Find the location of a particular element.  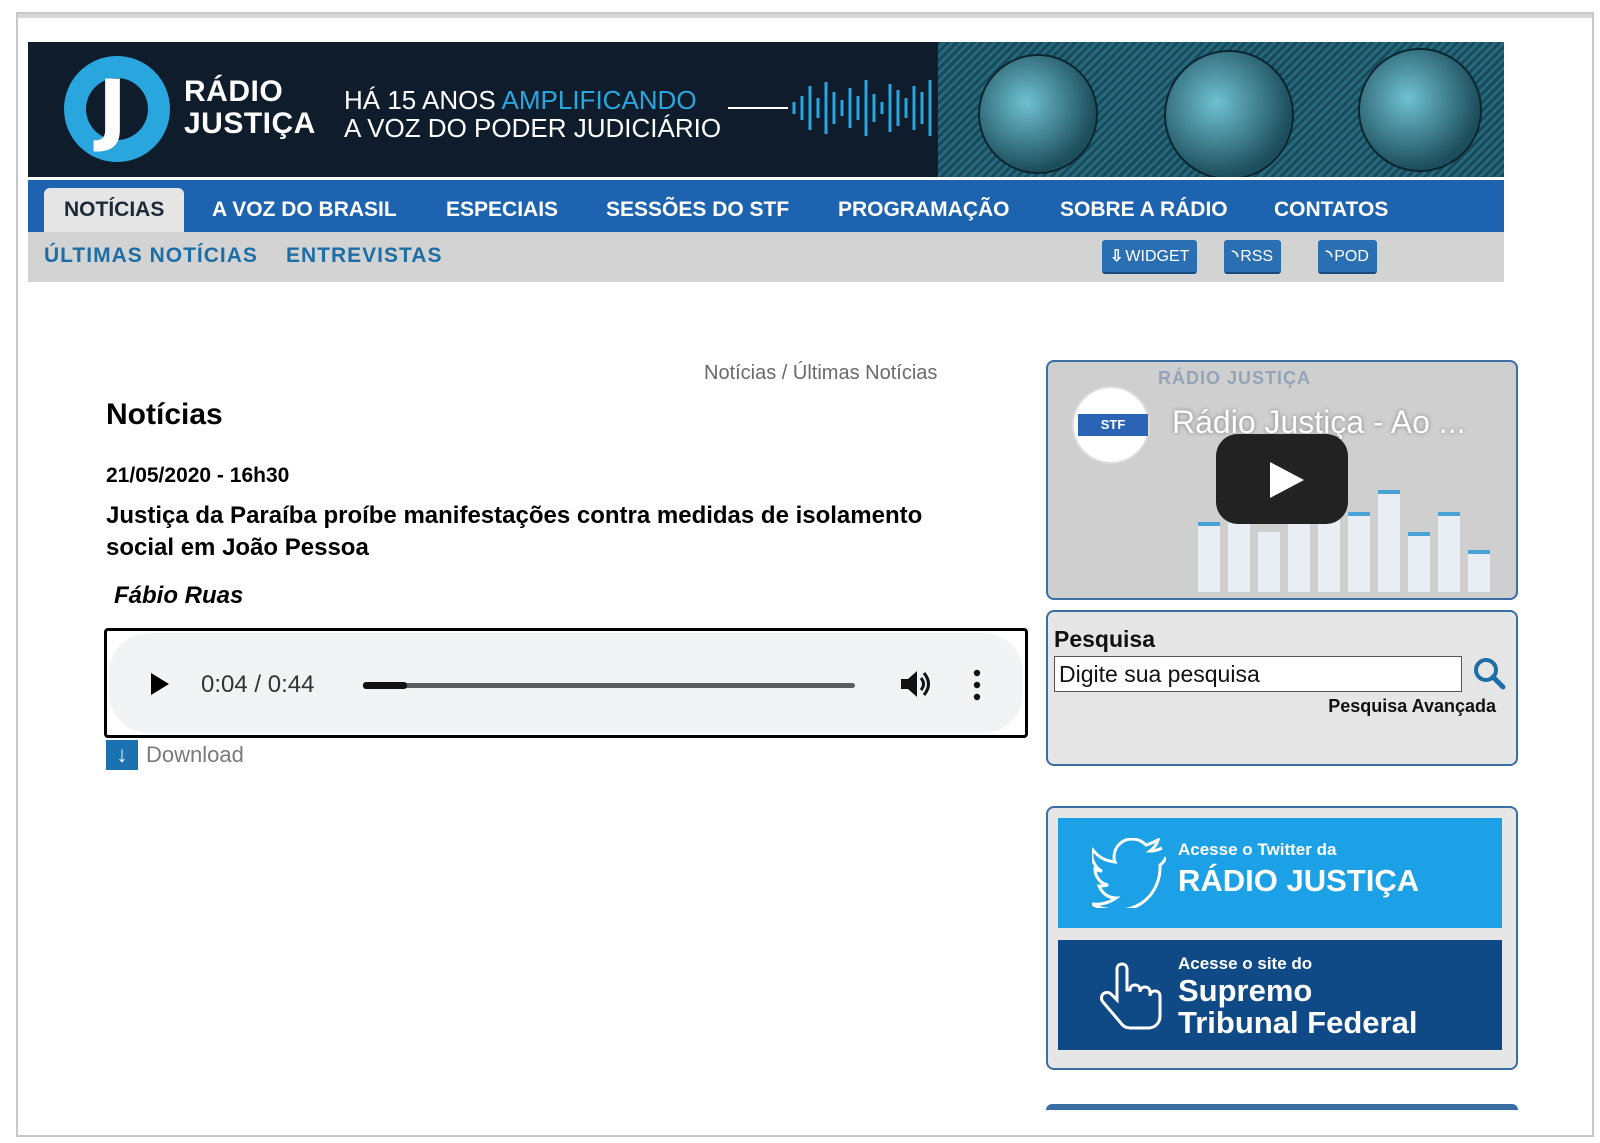

podcast-button: ◝ POD is located at coordinates (1347, 257).